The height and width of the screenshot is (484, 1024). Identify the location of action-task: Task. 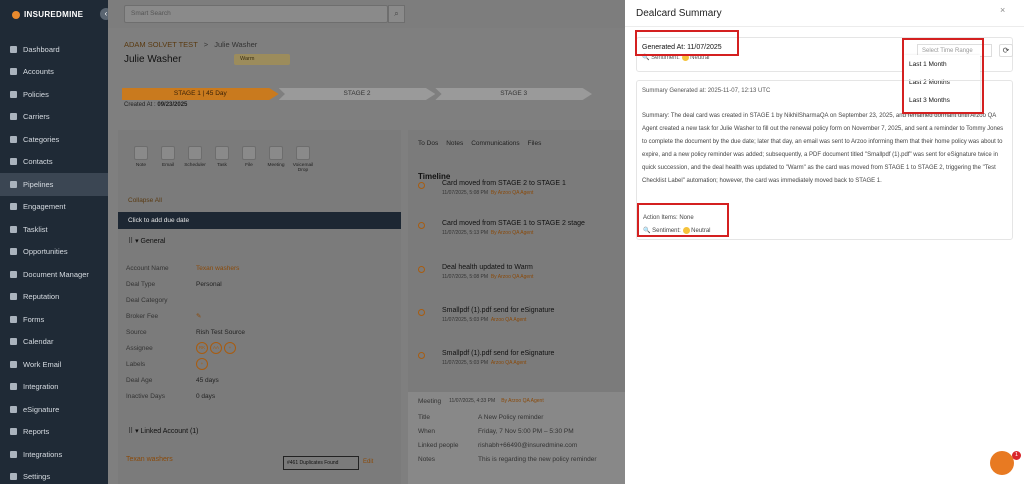
(222, 165).